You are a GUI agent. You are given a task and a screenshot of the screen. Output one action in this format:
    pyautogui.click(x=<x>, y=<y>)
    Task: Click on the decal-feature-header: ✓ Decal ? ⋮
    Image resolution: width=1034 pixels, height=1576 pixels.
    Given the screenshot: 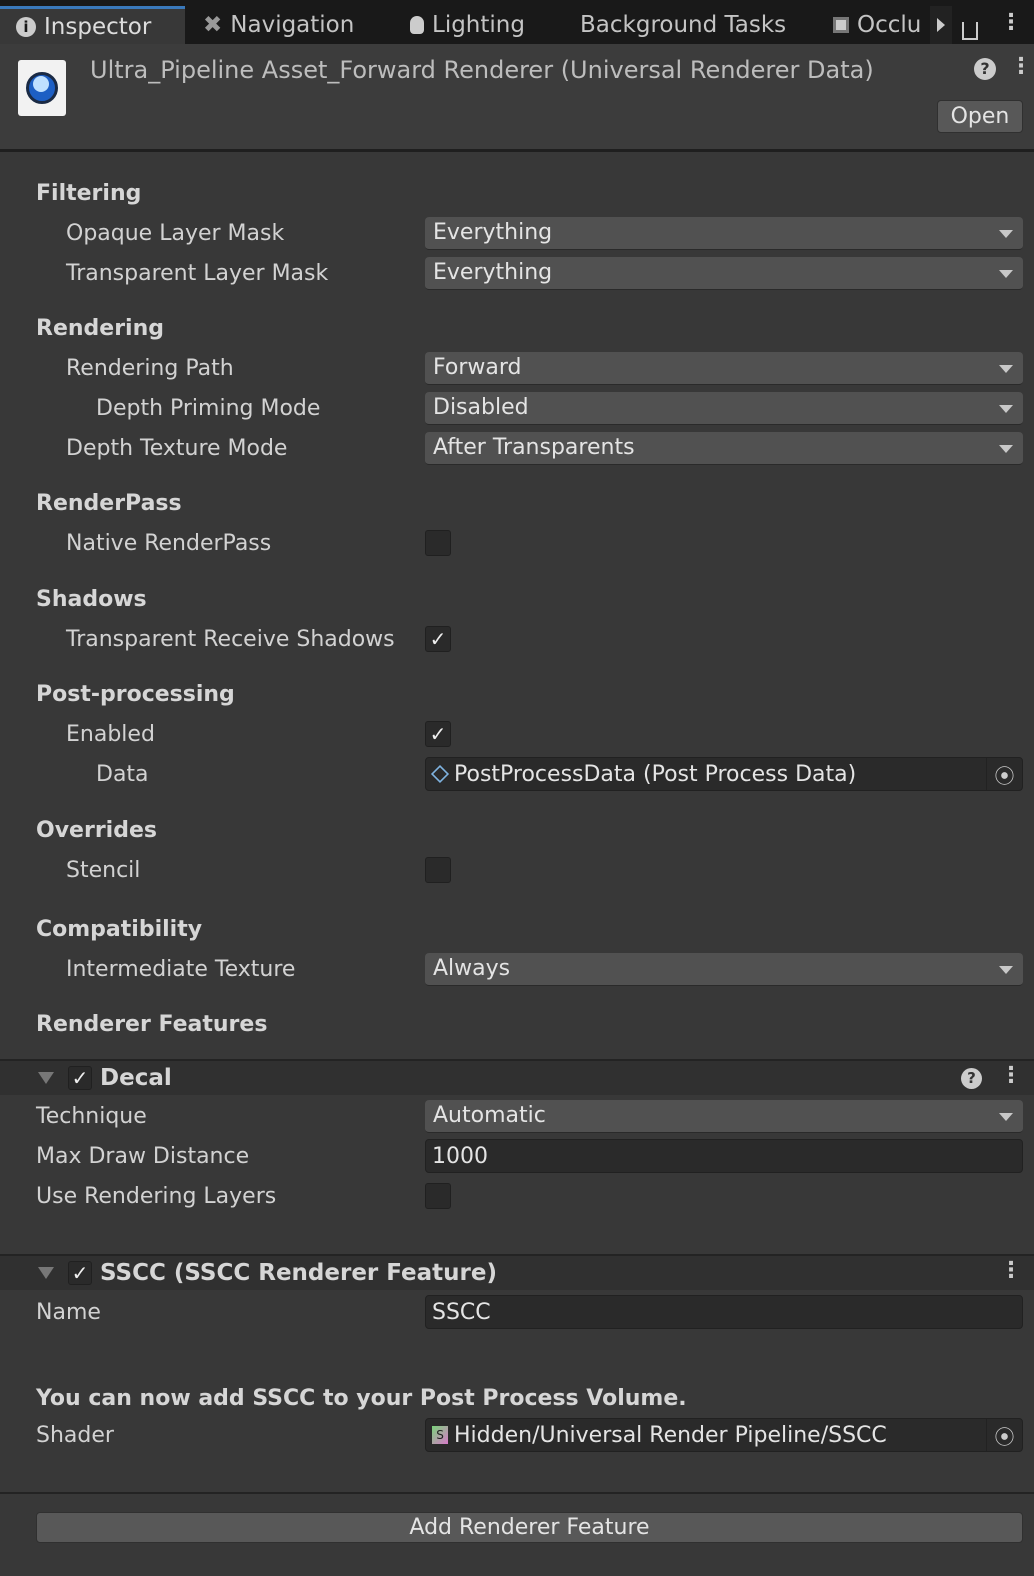 What is the action you would take?
    pyautogui.click(x=517, y=1077)
    